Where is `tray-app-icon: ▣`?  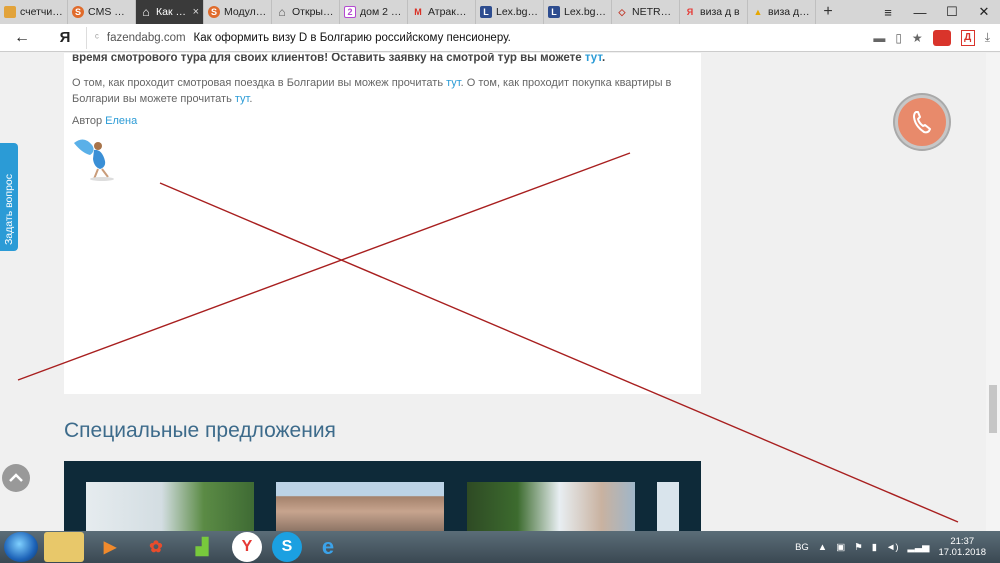
tray-app-icon: ▣ is located at coordinates (840, 547).